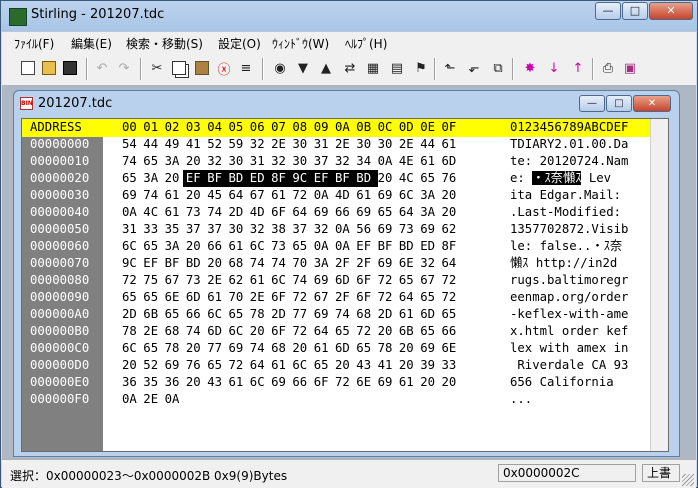 The height and width of the screenshot is (488, 698). Describe the element at coordinates (49, 68) in the screenshot. I see `open-folder-icon` at that location.